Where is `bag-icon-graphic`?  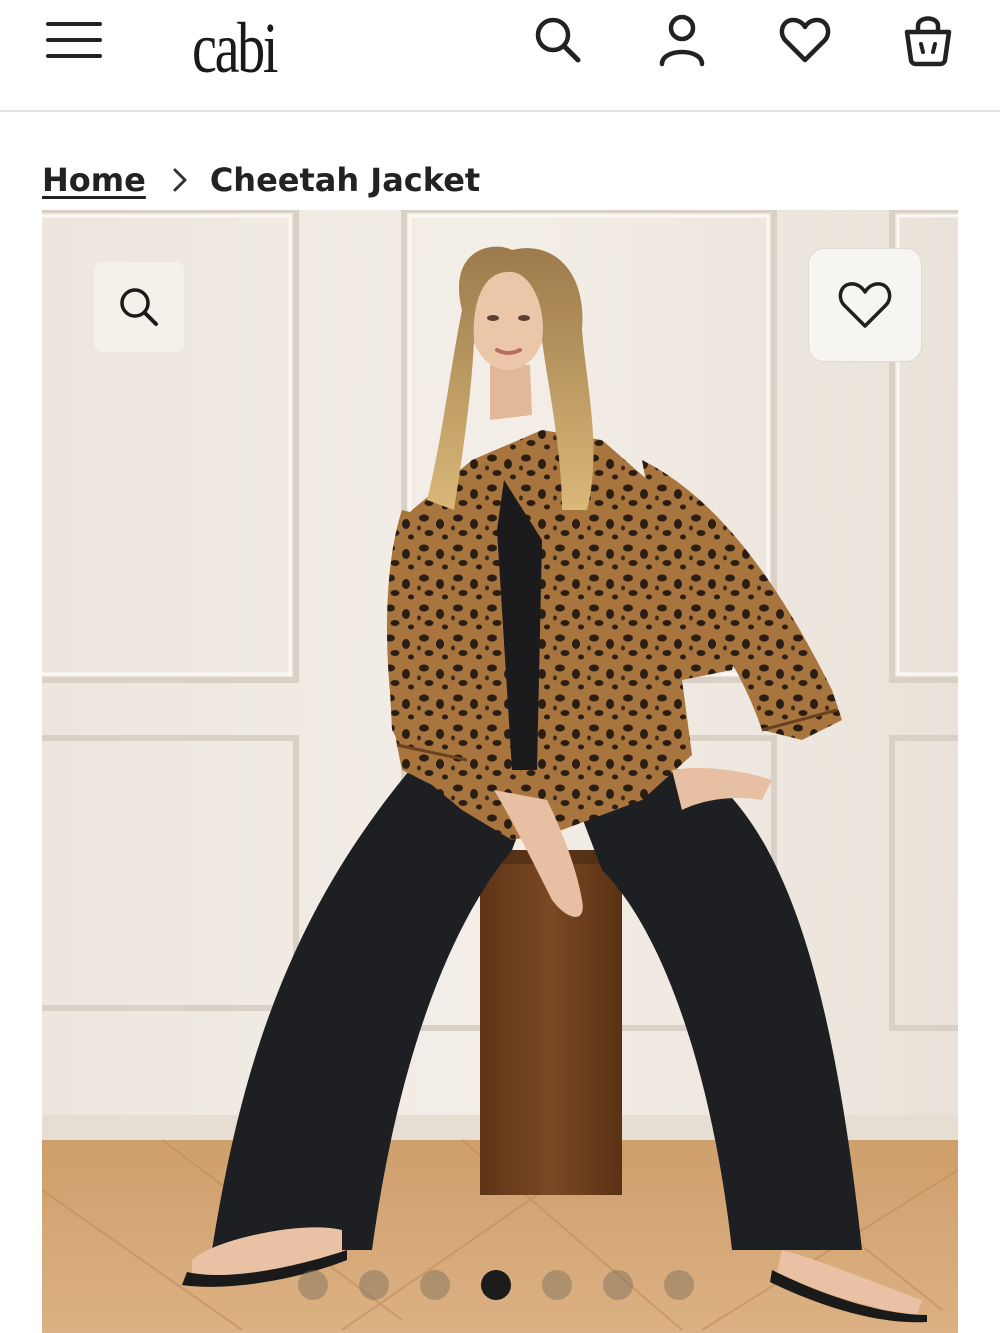
bag-icon-graphic is located at coordinates (928, 41).